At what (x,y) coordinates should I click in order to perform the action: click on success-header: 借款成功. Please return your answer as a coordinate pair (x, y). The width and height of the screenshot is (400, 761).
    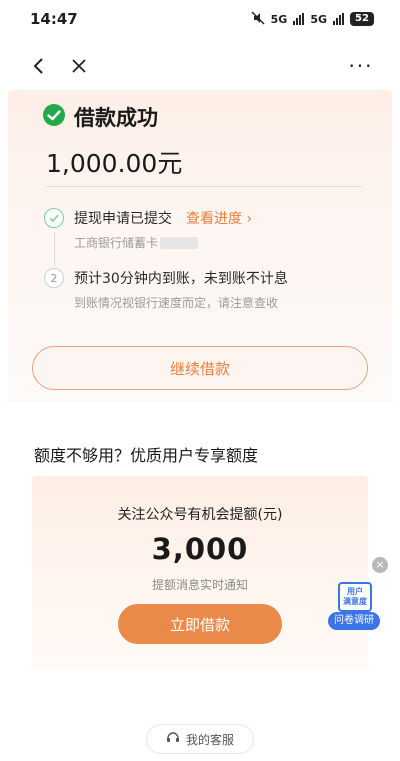
    Looking at the image, I should click on (100, 117).